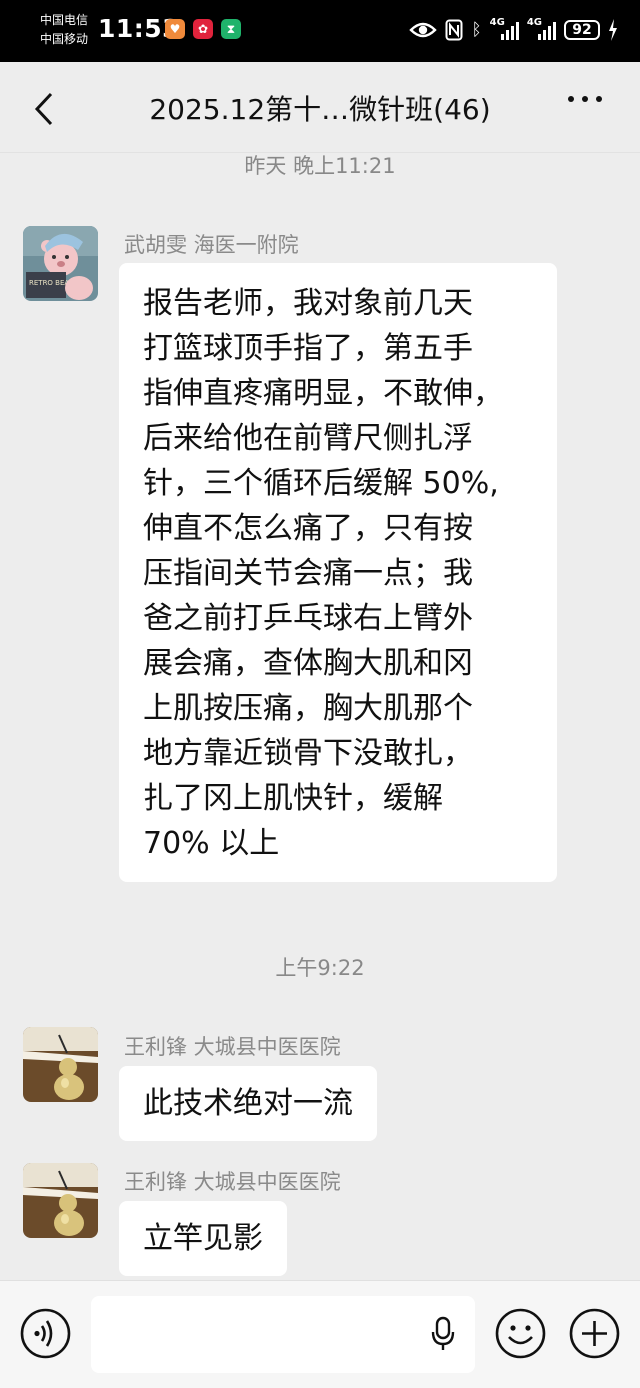  Describe the element at coordinates (443, 1334) in the screenshot. I see `mic-icon` at that location.